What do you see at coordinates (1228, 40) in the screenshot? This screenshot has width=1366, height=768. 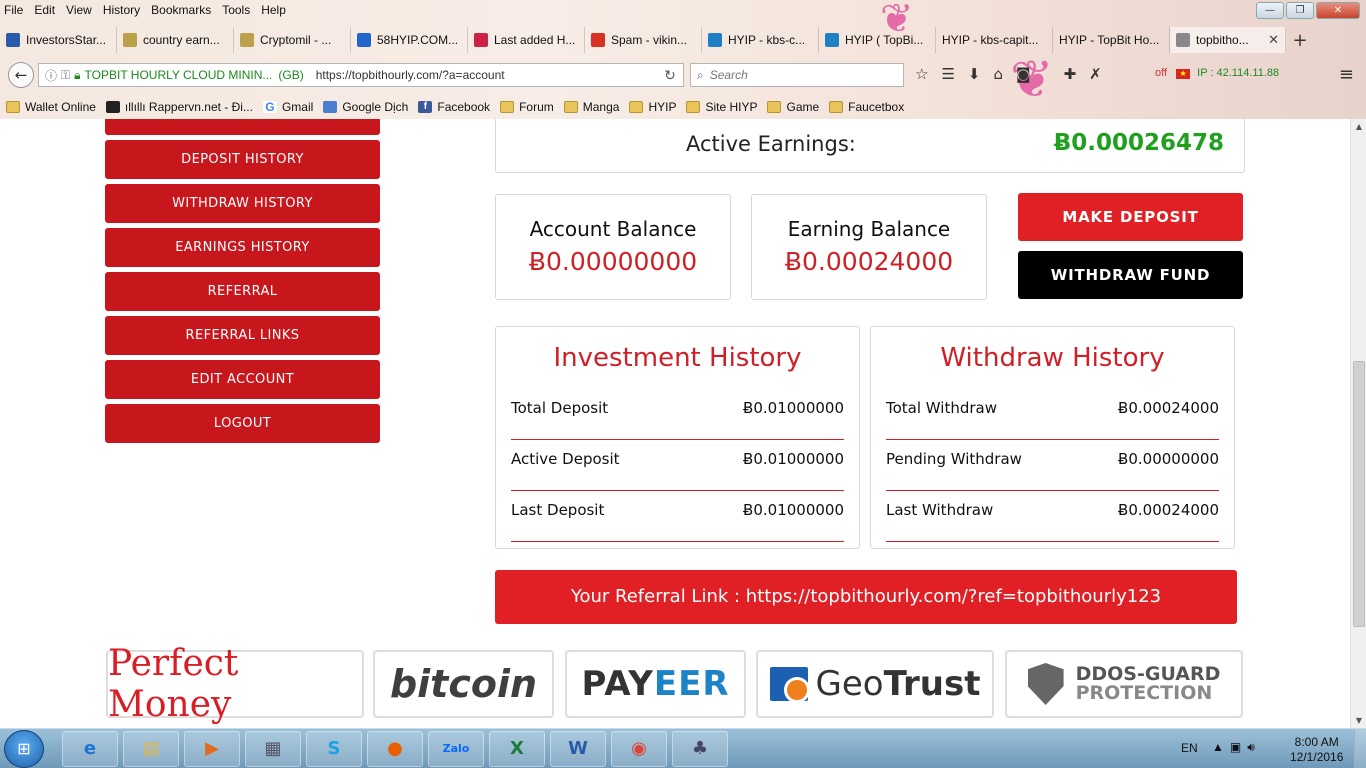 I see `browser-tab: topbitho... ✕` at bounding box center [1228, 40].